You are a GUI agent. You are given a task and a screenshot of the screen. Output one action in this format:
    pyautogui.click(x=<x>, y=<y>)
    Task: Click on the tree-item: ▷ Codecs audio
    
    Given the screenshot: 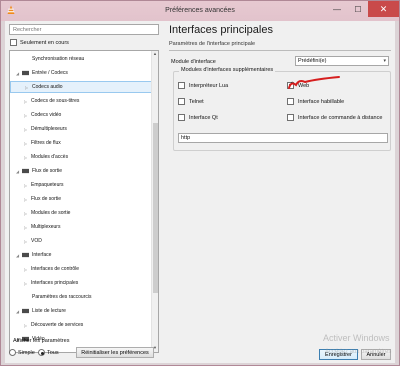 What is the action you would take?
    pyautogui.click(x=81, y=87)
    